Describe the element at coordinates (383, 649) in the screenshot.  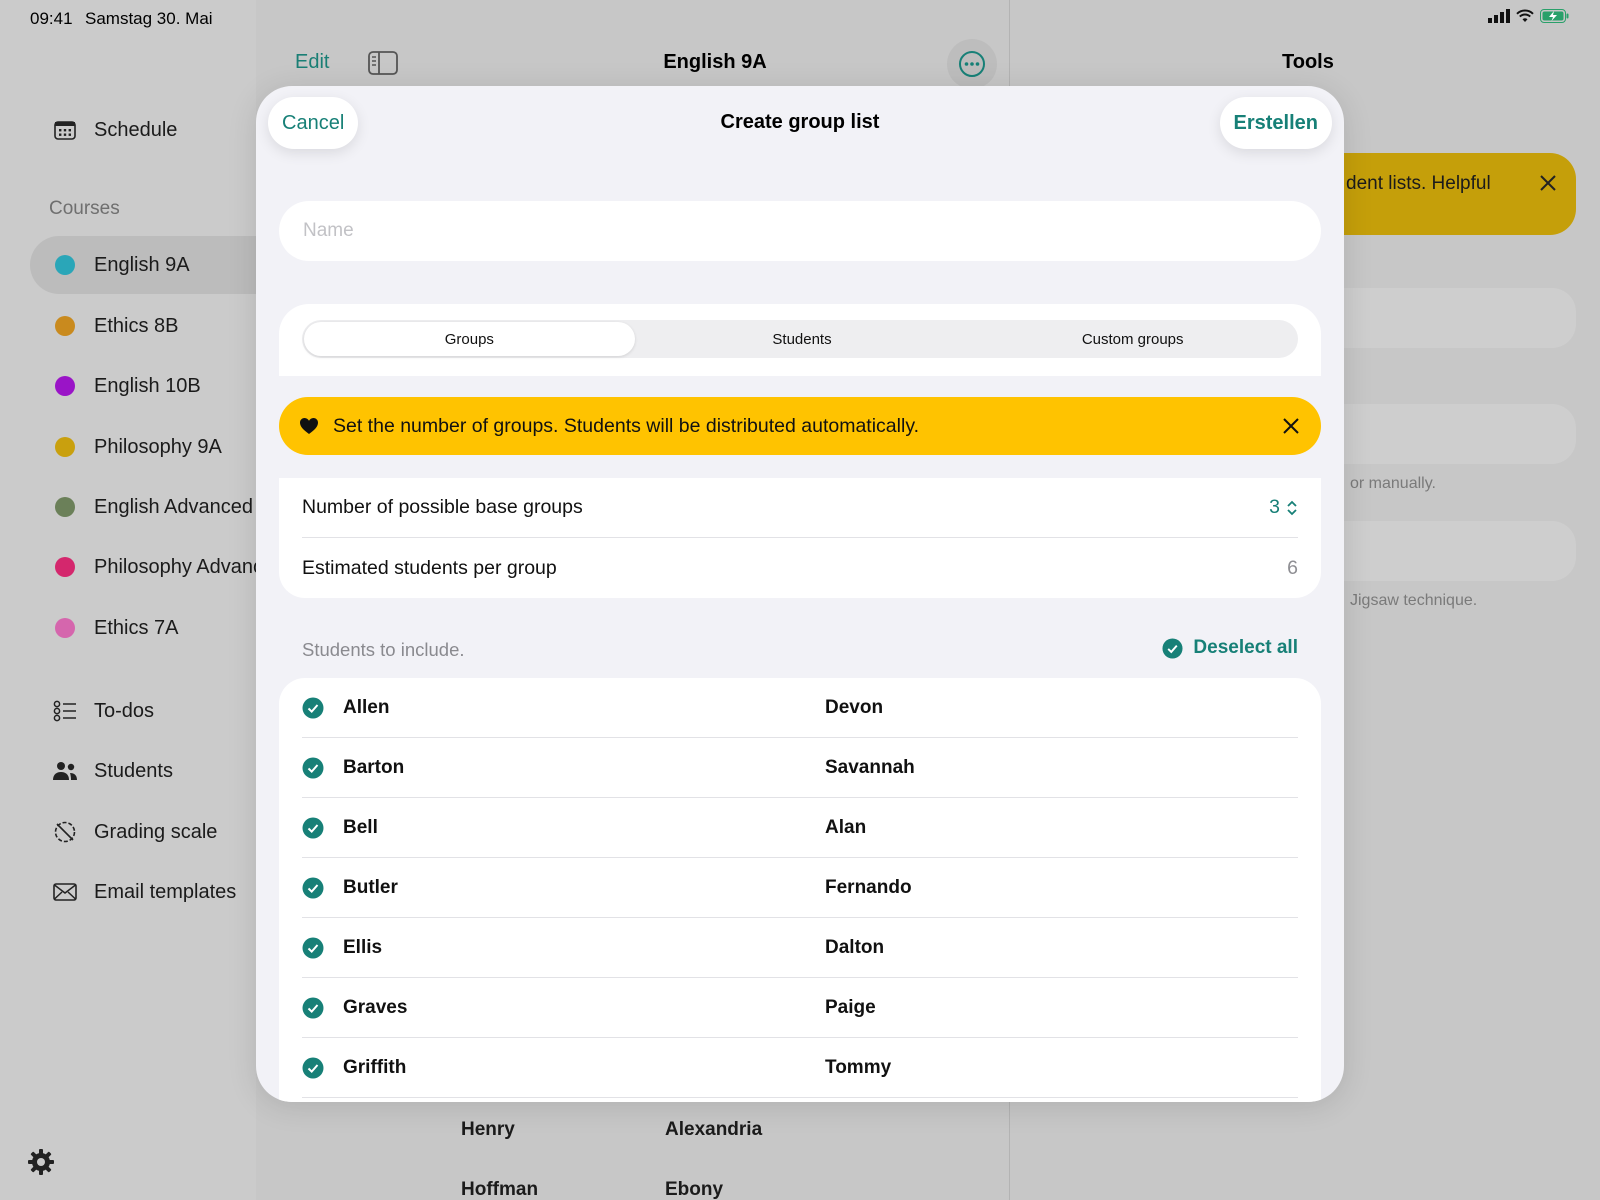
I see `include-label: Students to include.` at that location.